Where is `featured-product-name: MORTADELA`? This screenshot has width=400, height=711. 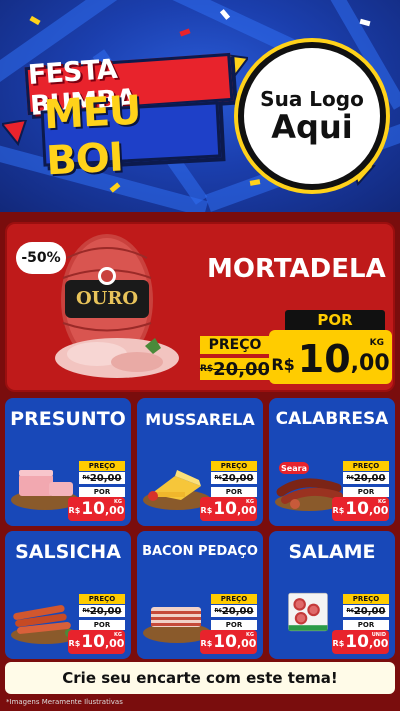 featured-product-name: MORTADELA is located at coordinates (296, 269).